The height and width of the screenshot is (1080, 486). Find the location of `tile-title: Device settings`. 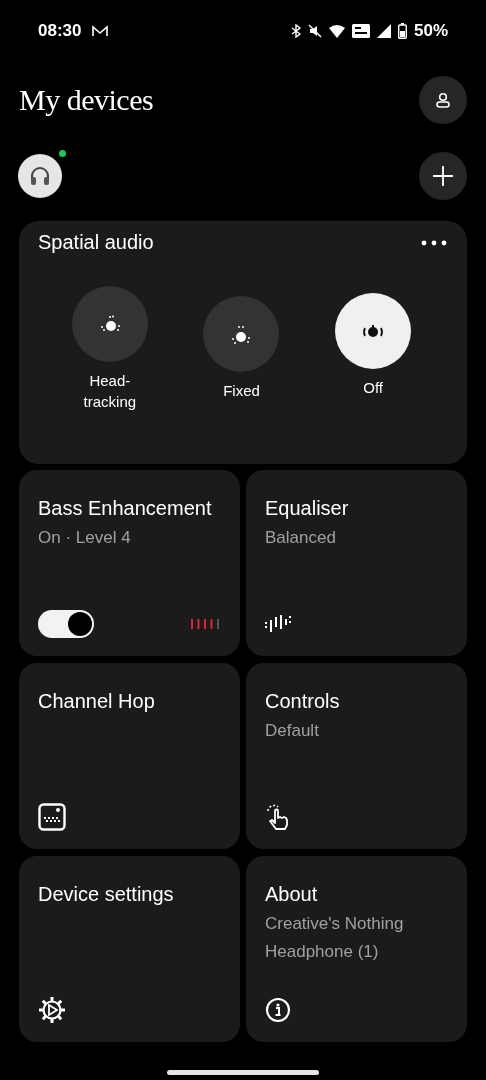

tile-title: Device settings is located at coordinates (106, 894).